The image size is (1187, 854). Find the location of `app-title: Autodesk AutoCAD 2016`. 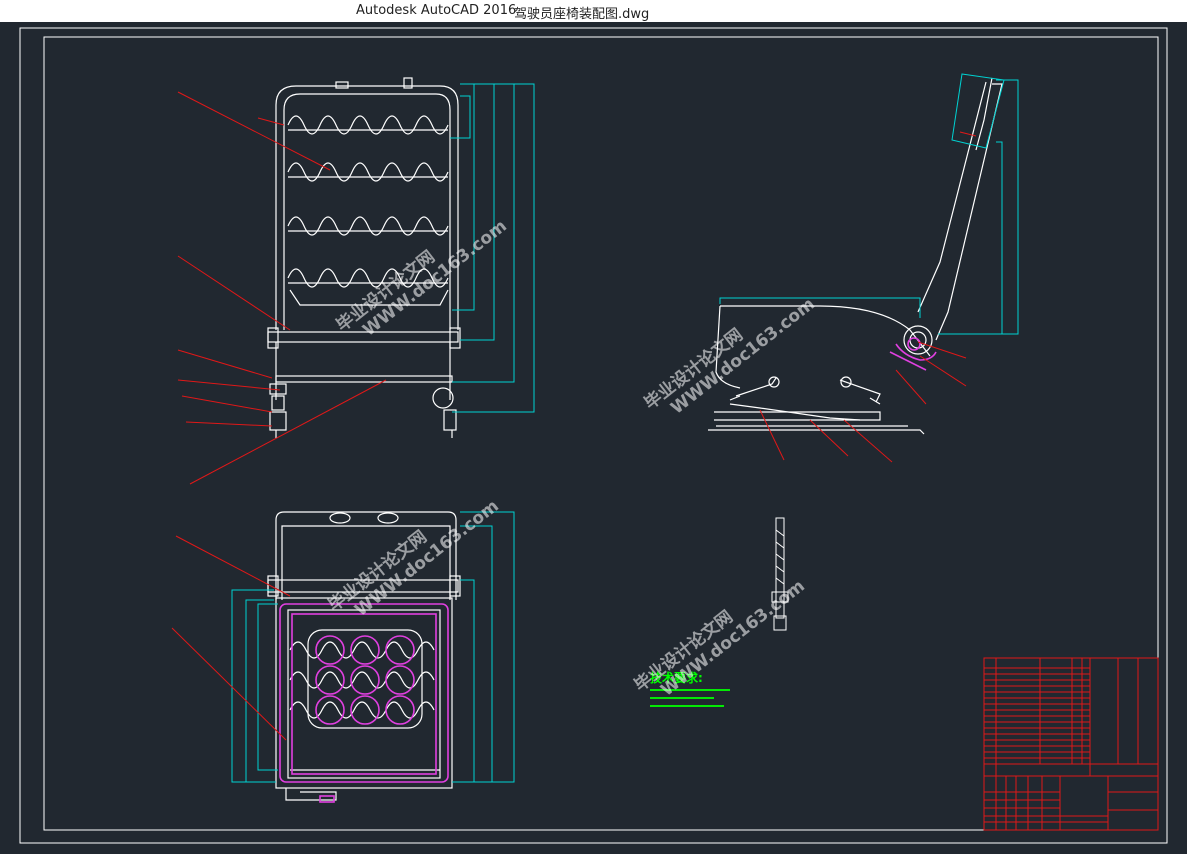

app-title: Autodesk AutoCAD 2016 is located at coordinates (436, 10).